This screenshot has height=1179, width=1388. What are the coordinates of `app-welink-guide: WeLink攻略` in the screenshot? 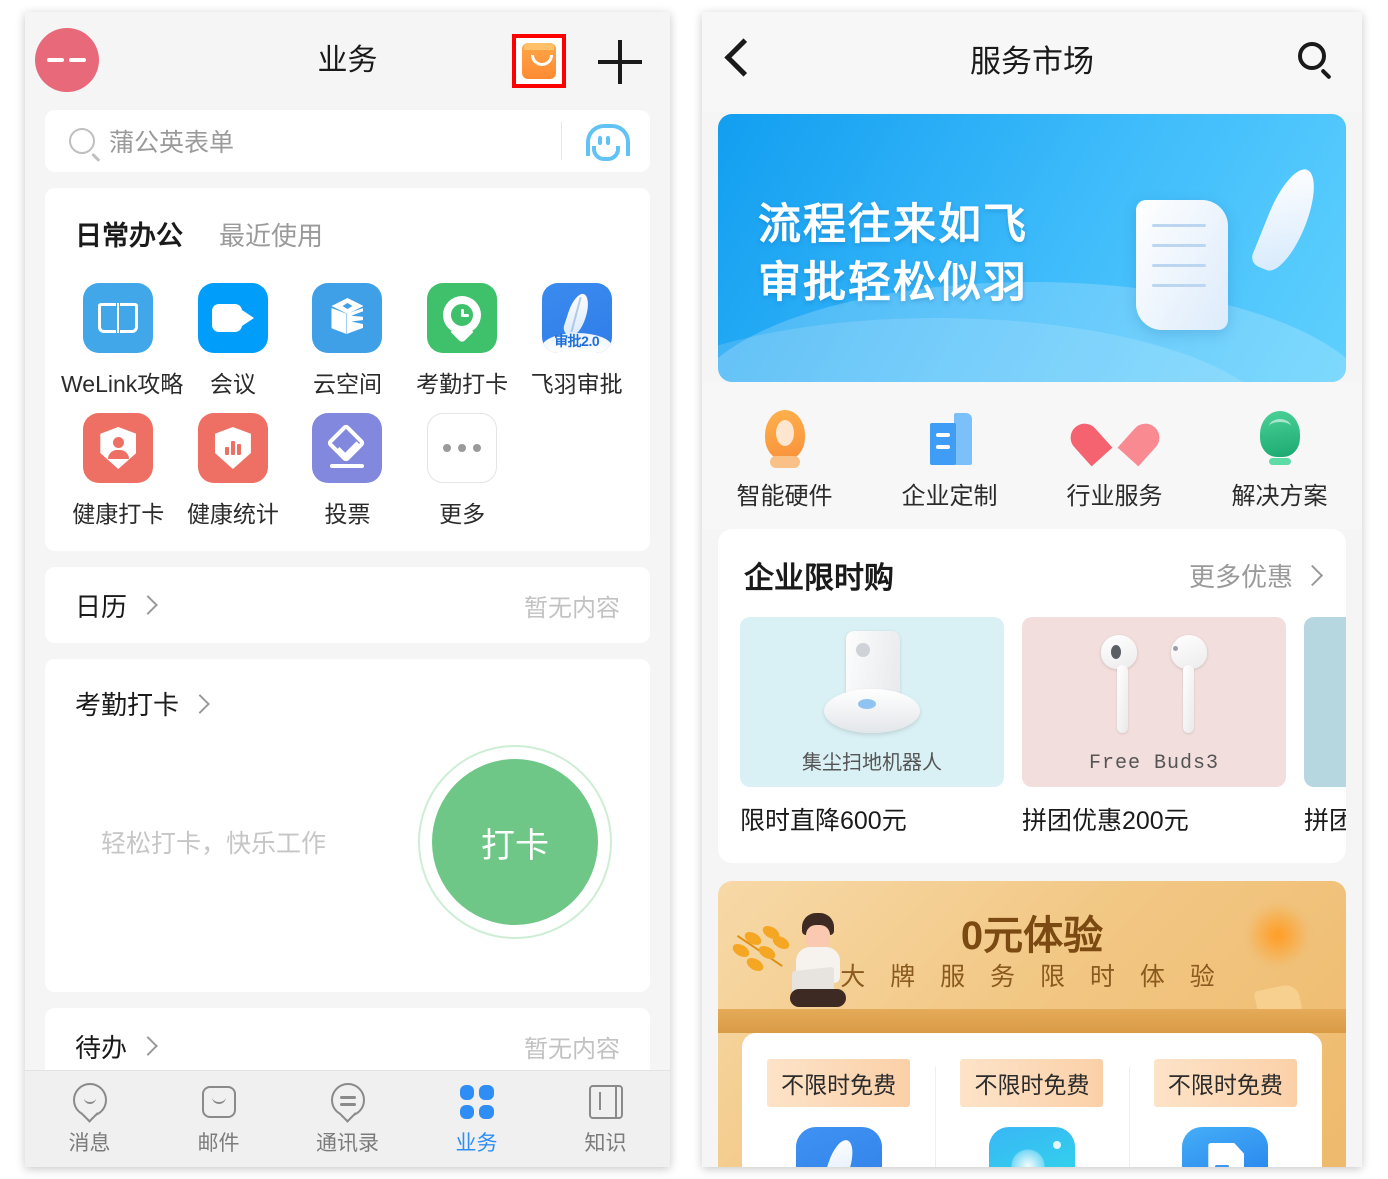 It's located at (122, 341).